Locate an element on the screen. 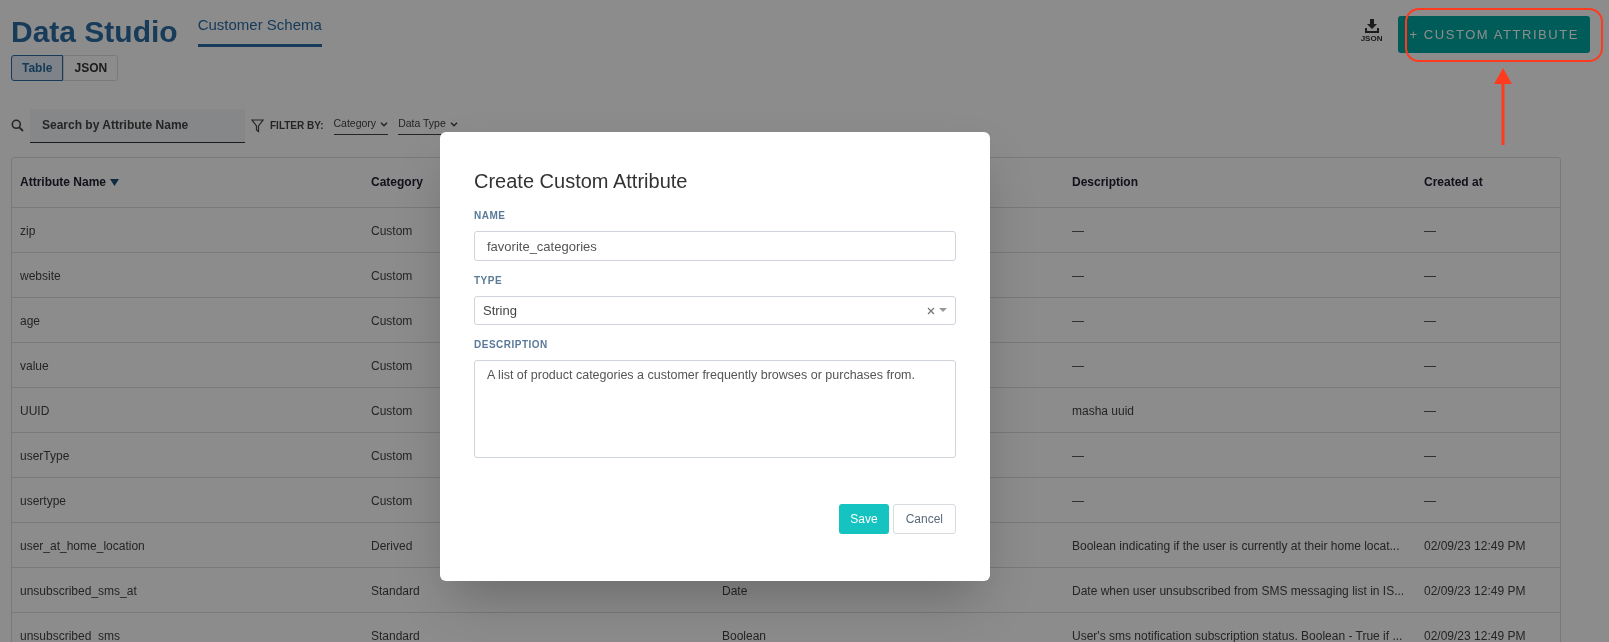 The width and height of the screenshot is (1609, 642). table-cell: unsubscribed_sms is located at coordinates (70, 635).